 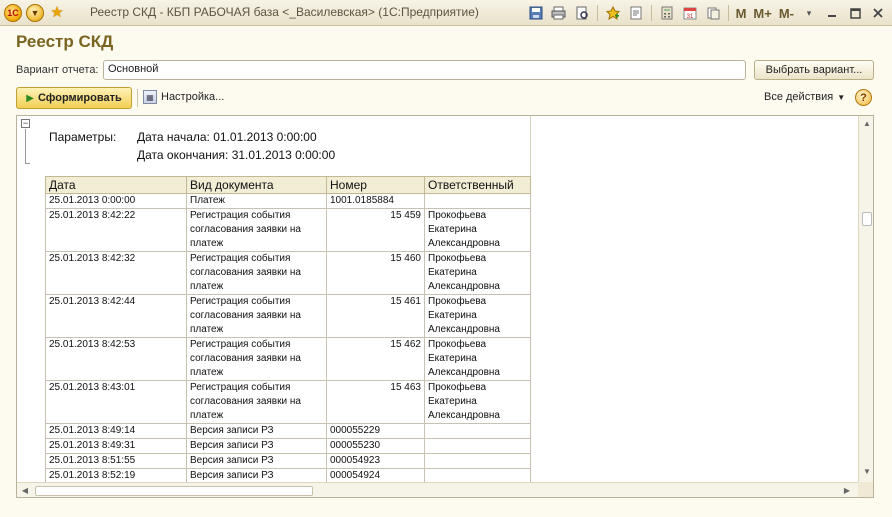 What do you see at coordinates (689, 17) in the screenshot?
I see `svg-text: 31` at bounding box center [689, 17].